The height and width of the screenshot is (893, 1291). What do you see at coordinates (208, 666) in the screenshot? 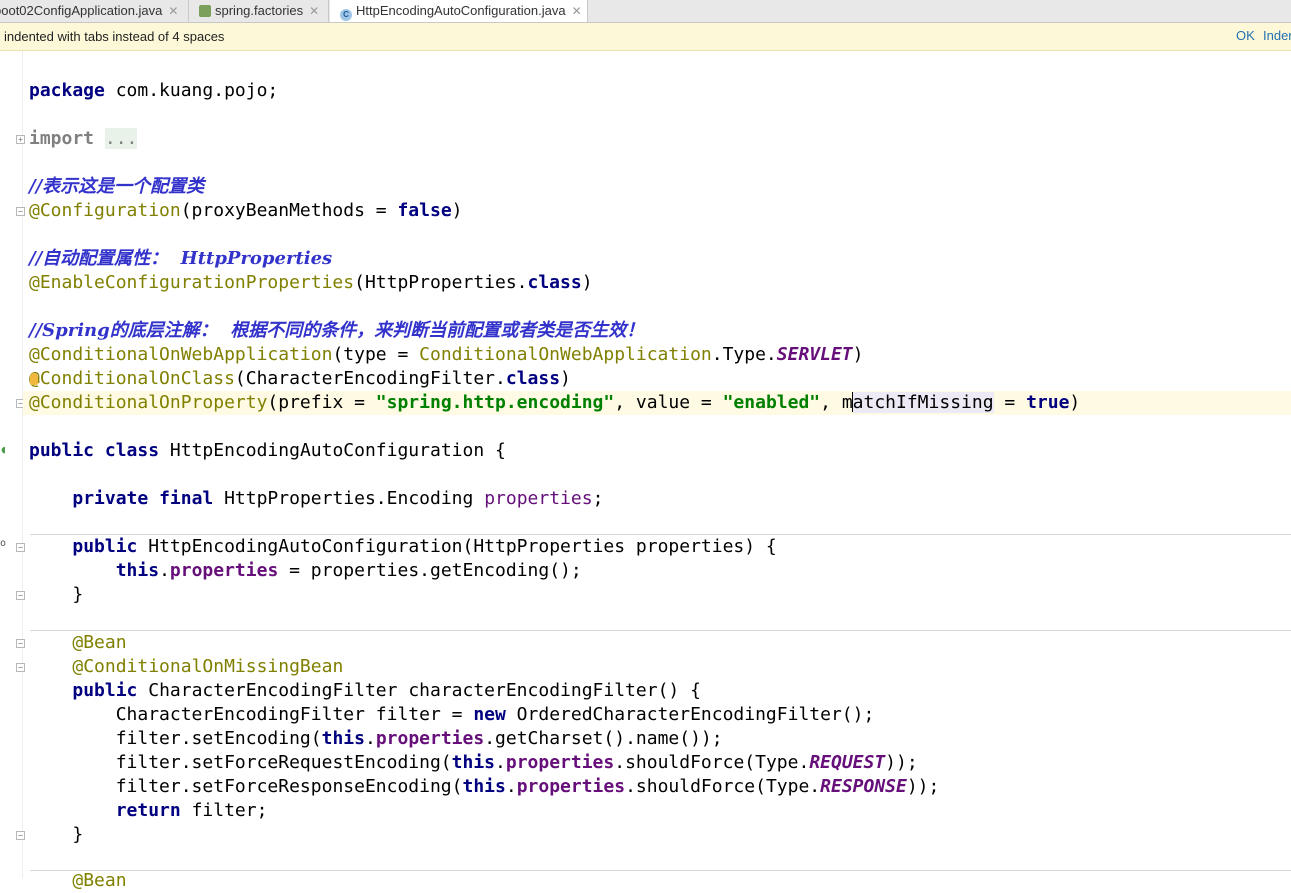
I see `code-line-annotation: @ConditionalOnMissingBean` at bounding box center [208, 666].